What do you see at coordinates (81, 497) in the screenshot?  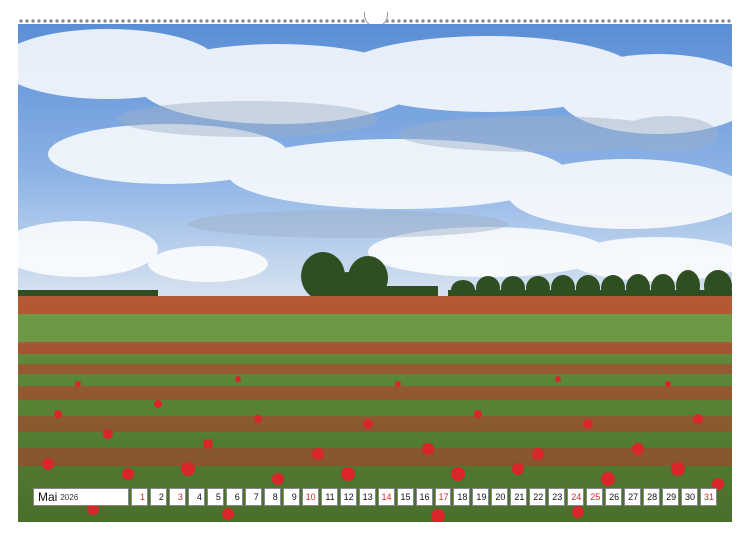 I see `month-label-box: Mai 2026` at bounding box center [81, 497].